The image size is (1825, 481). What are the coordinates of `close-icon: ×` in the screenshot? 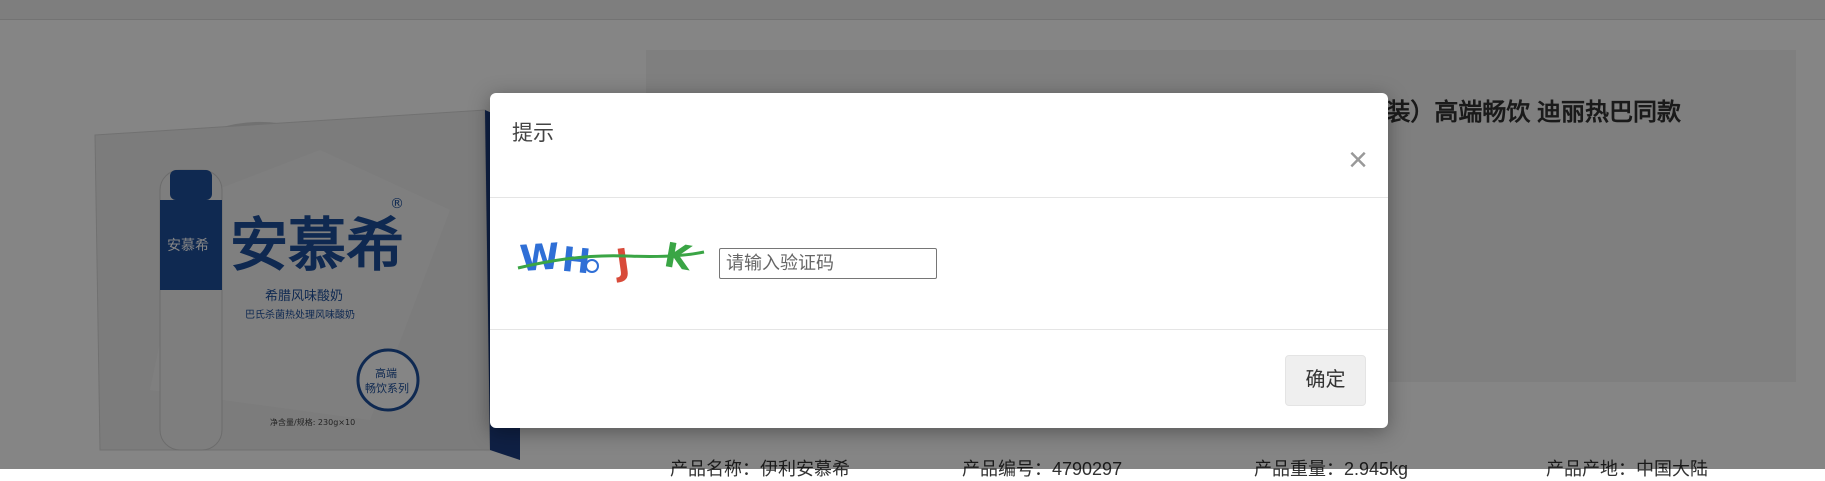 It's located at (1358, 160).